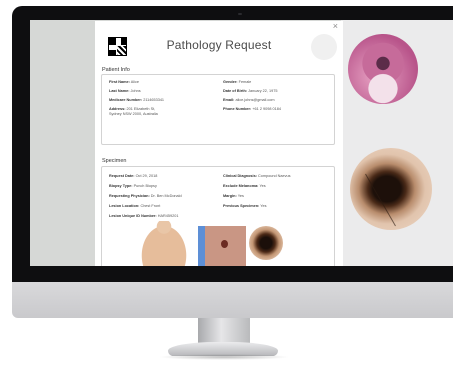  I want to click on email-field: Email: alice.johns@gmail.com, so click(249, 100).